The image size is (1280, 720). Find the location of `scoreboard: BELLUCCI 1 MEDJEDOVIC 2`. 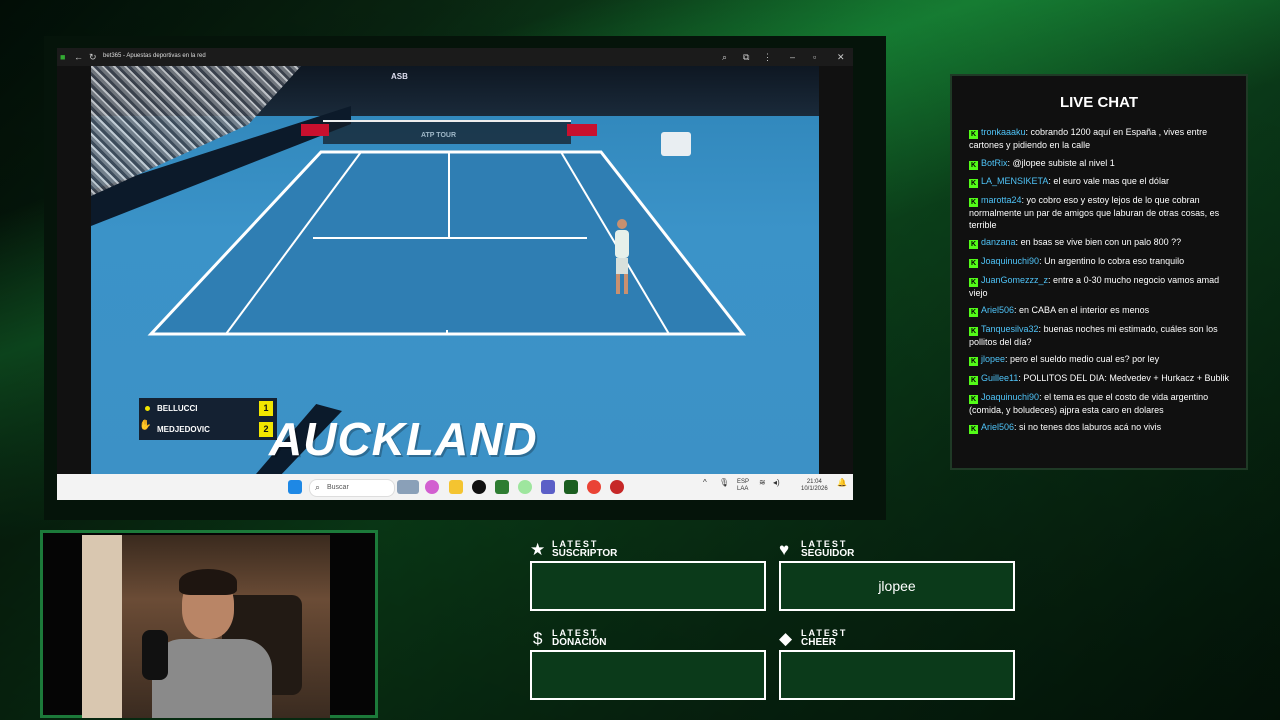

scoreboard: BELLUCCI 1 MEDJEDOVIC 2 is located at coordinates (208, 419).